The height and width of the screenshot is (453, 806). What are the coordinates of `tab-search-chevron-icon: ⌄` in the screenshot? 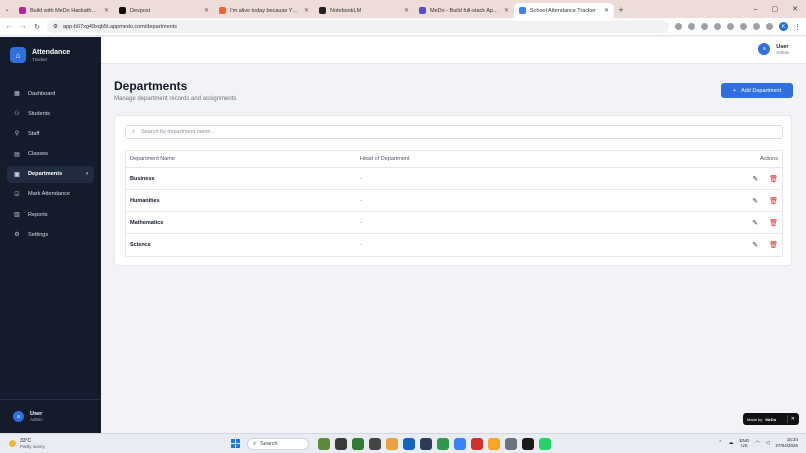 It's located at (7, 9).